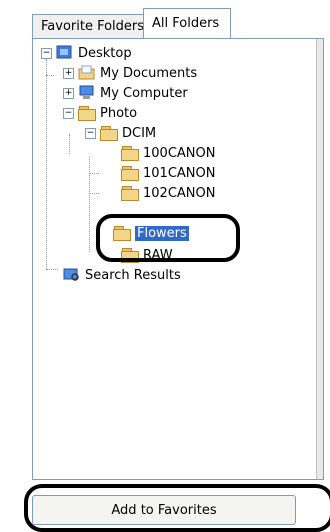 The height and width of the screenshot is (532, 330). What do you see at coordinates (319, 259) in the screenshot?
I see `vertical-scrollbar` at bounding box center [319, 259].